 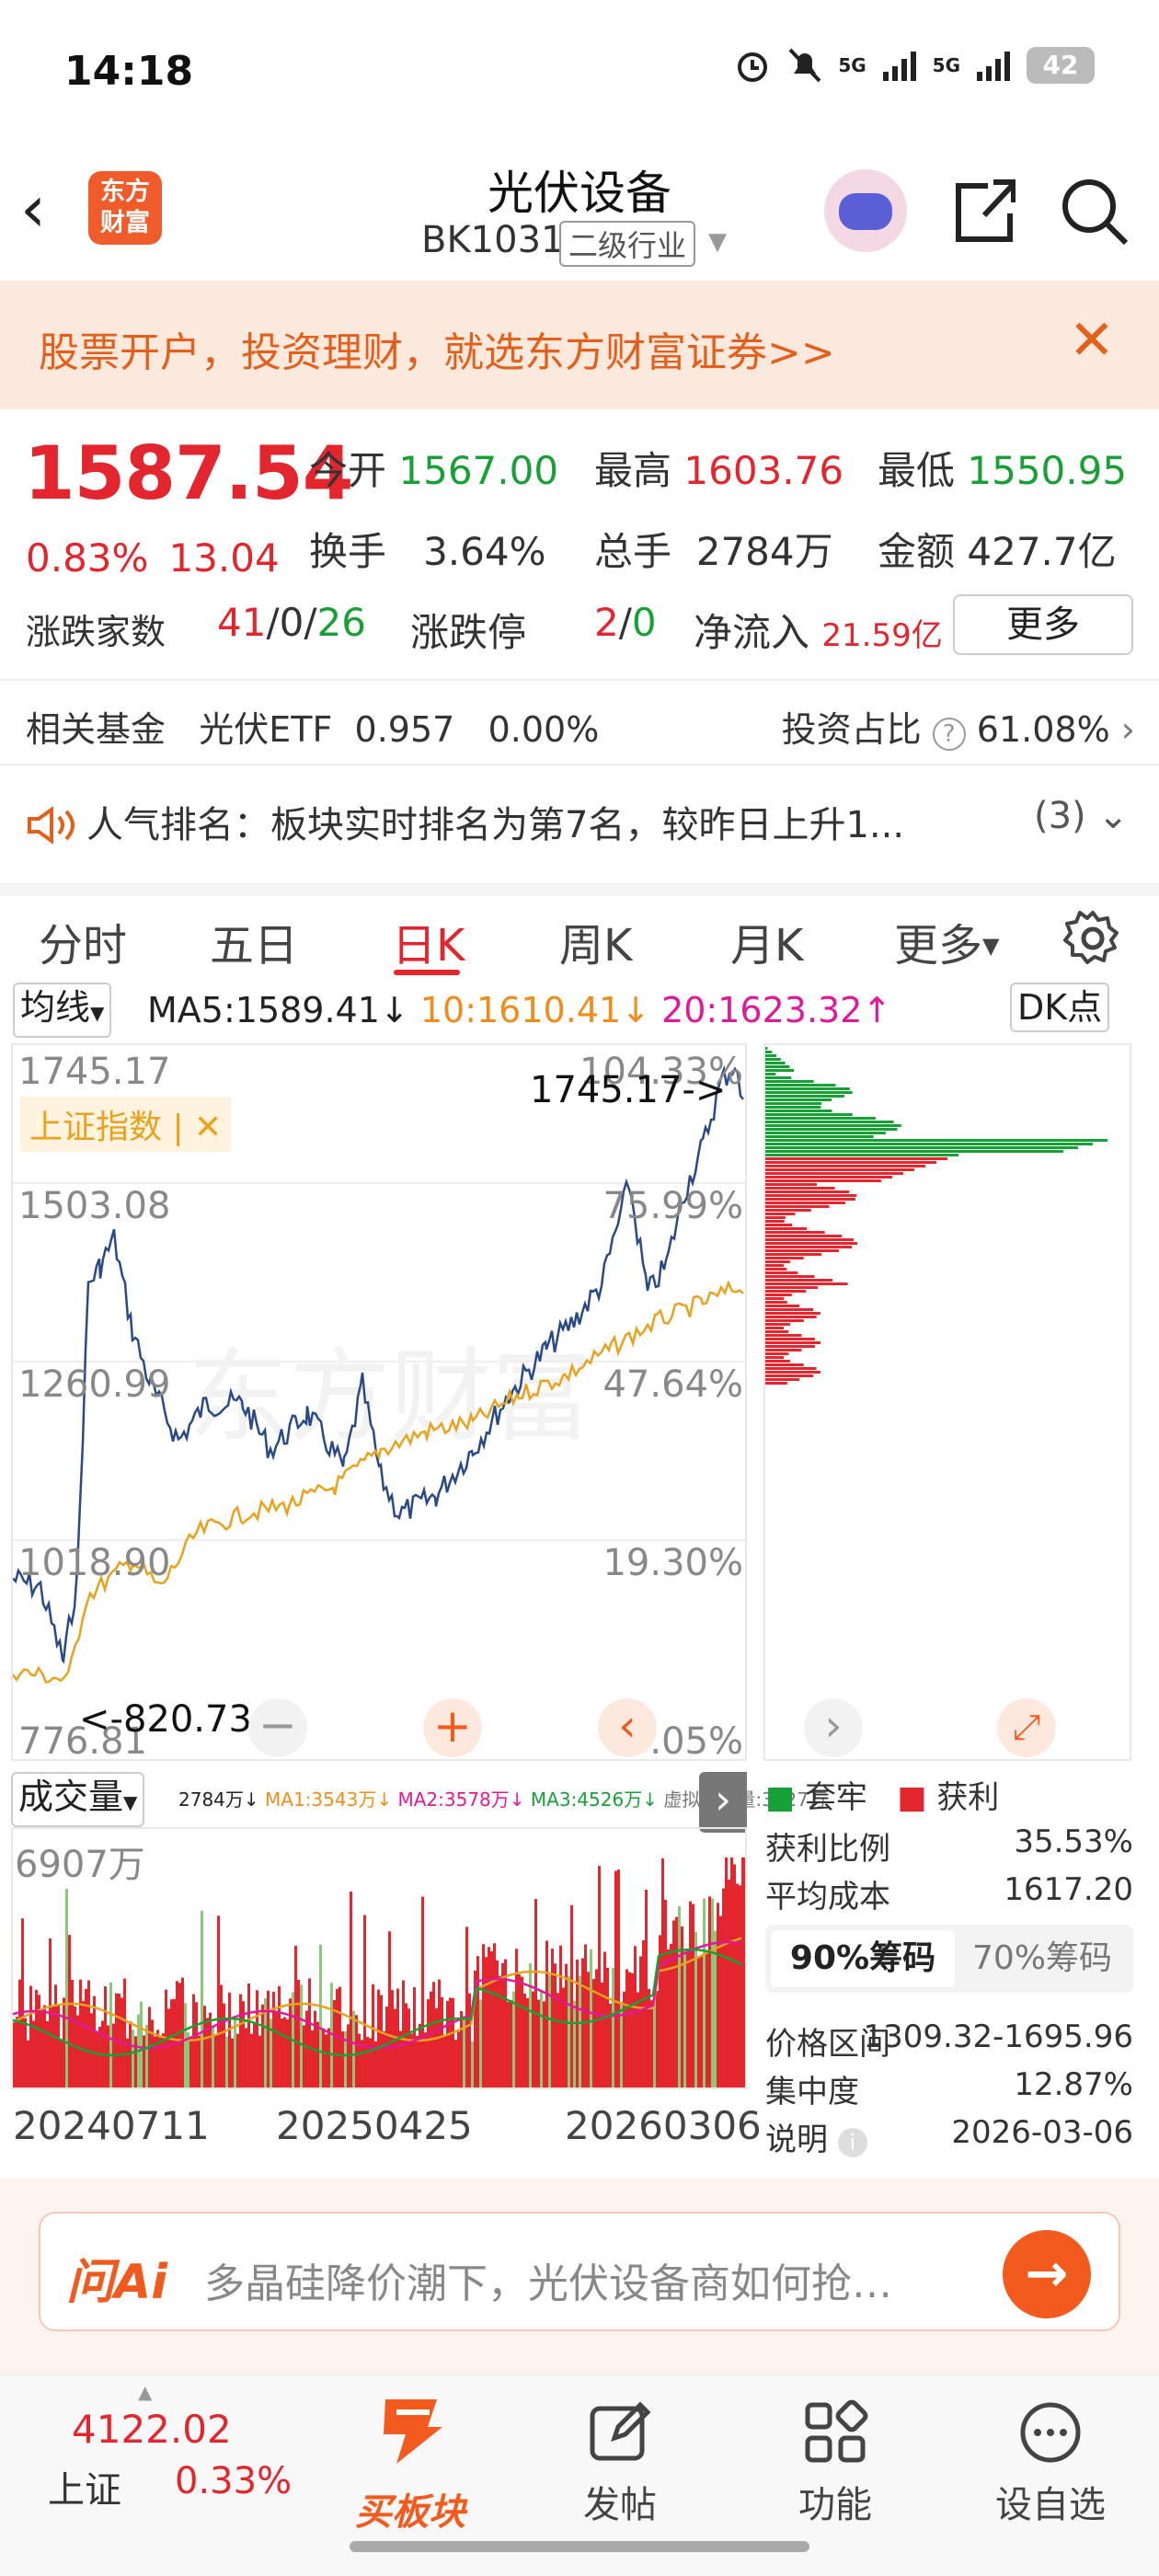 I want to click on volume-field: 总手 2784万, so click(x=713, y=549).